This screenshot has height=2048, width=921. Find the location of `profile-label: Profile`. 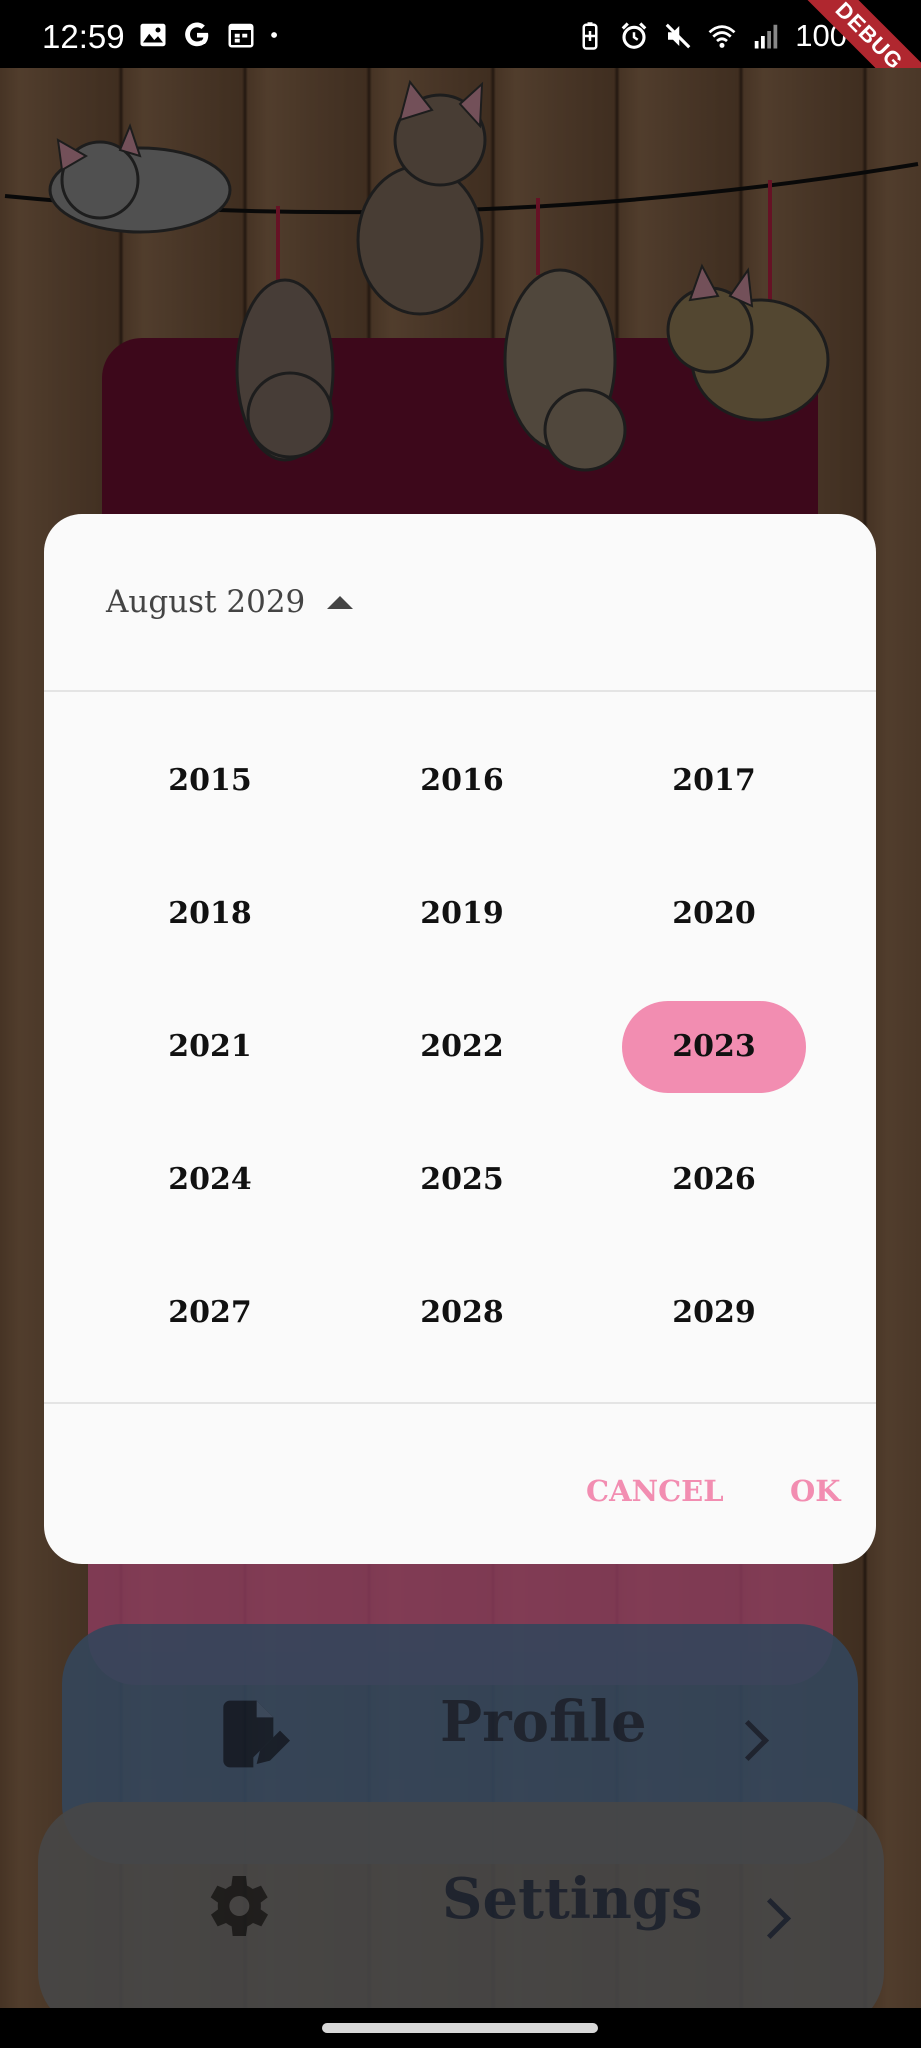

profile-label: Profile is located at coordinates (543, 1722).